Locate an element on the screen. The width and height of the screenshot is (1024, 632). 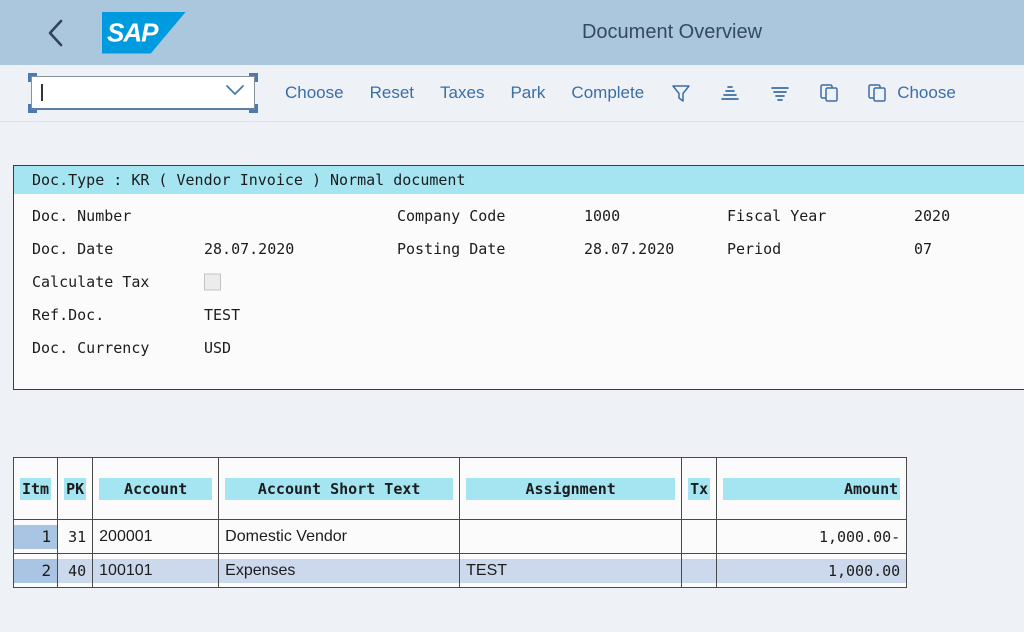
copy-button is located at coordinates (829, 93).